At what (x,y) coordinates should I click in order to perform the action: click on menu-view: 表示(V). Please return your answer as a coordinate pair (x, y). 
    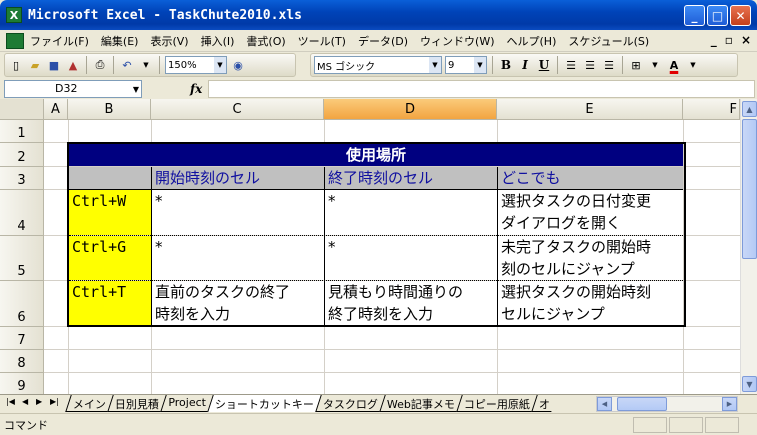
    Looking at the image, I should click on (169, 41).